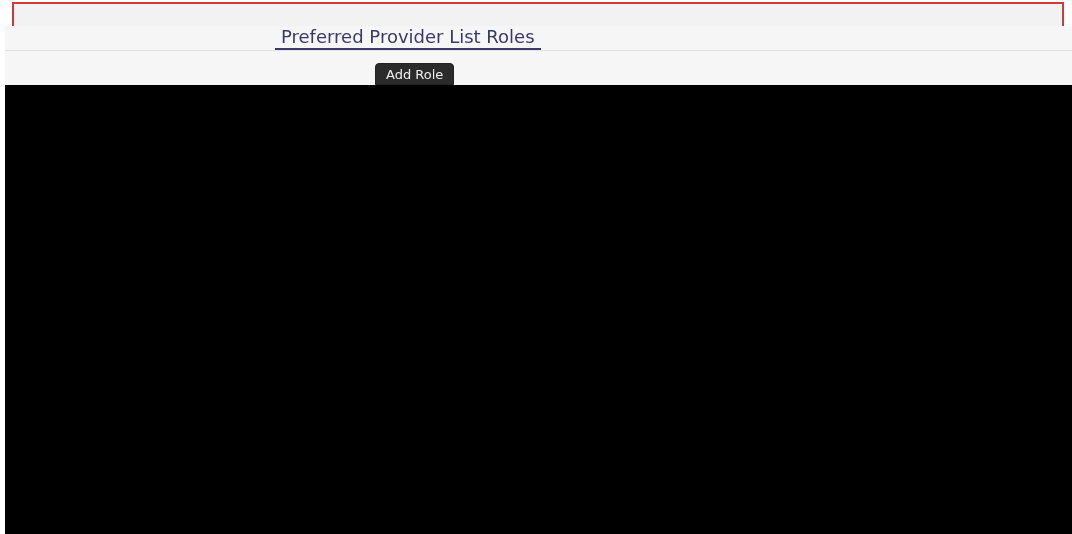  I want to click on add-button: Add Role, so click(415, 74).